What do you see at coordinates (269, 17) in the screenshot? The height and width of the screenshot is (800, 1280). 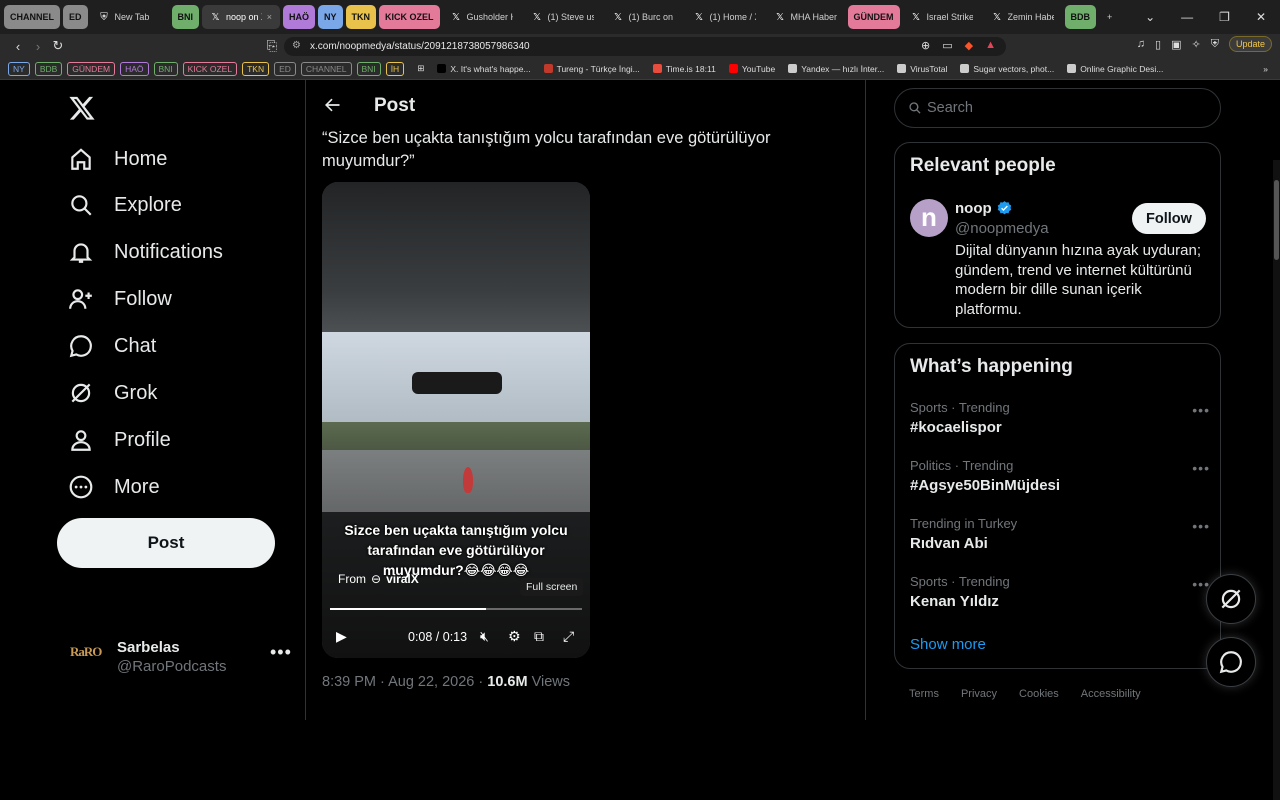 I see `close-tab-icon: ×` at bounding box center [269, 17].